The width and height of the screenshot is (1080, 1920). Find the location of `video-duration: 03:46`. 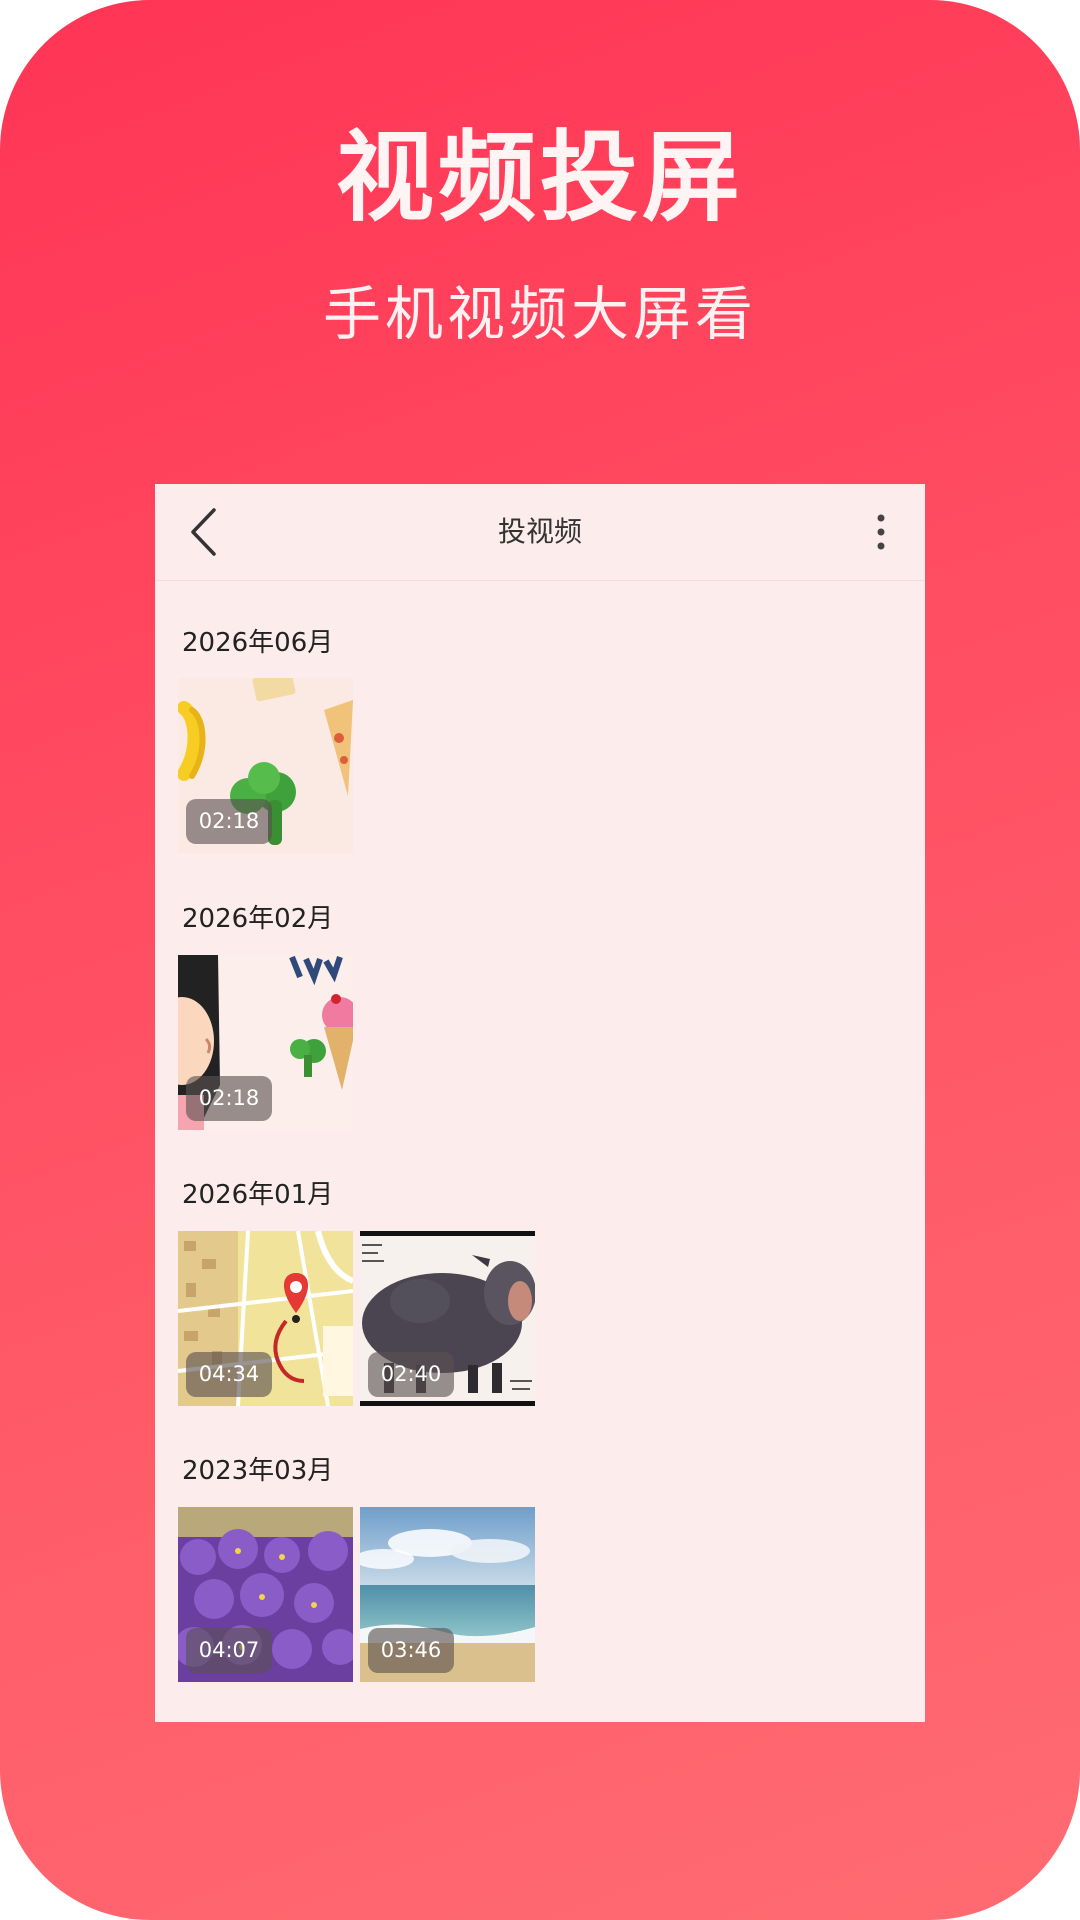

video-duration: 03:46 is located at coordinates (411, 1650).